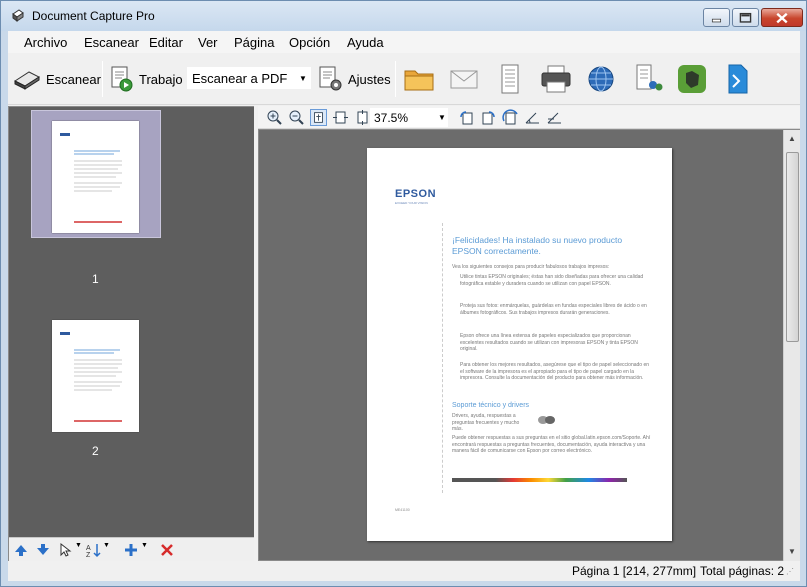 This screenshot has width=807, height=587. Describe the element at coordinates (27, 80) in the screenshot. I see `scanner-icon` at that location.